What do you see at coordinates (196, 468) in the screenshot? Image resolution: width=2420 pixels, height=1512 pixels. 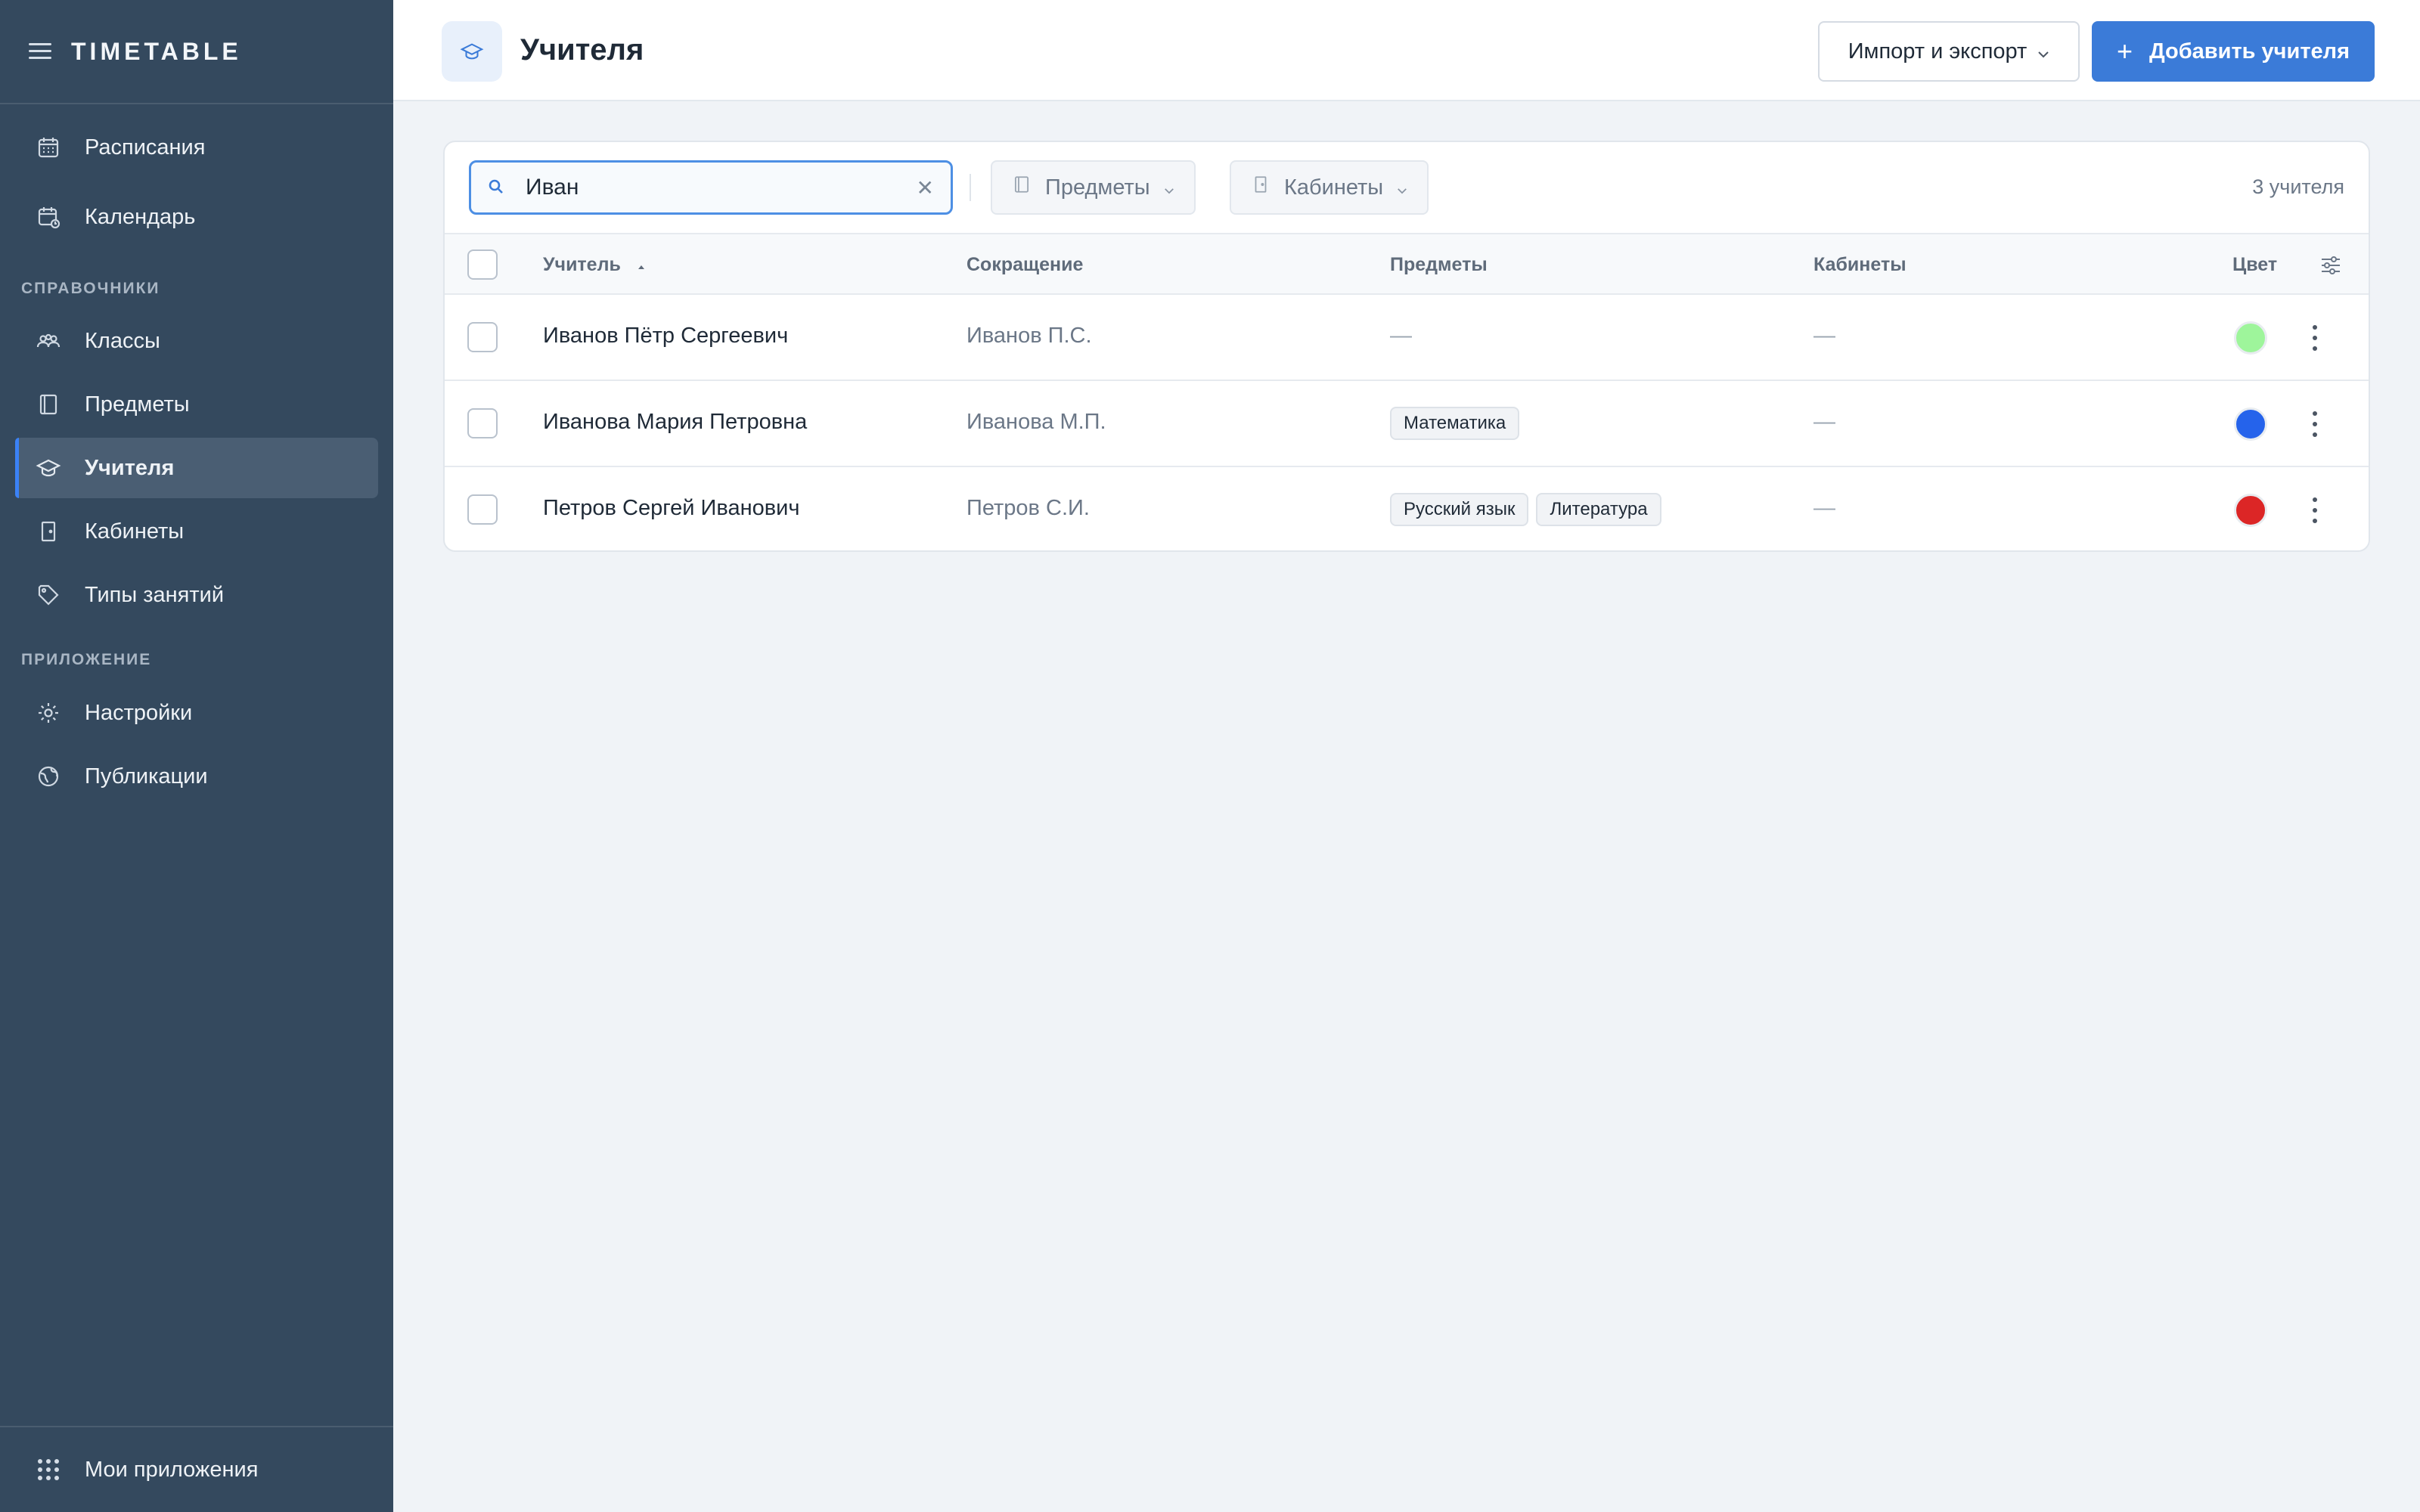 I see `sidebar-item-teachers: Учителя` at bounding box center [196, 468].